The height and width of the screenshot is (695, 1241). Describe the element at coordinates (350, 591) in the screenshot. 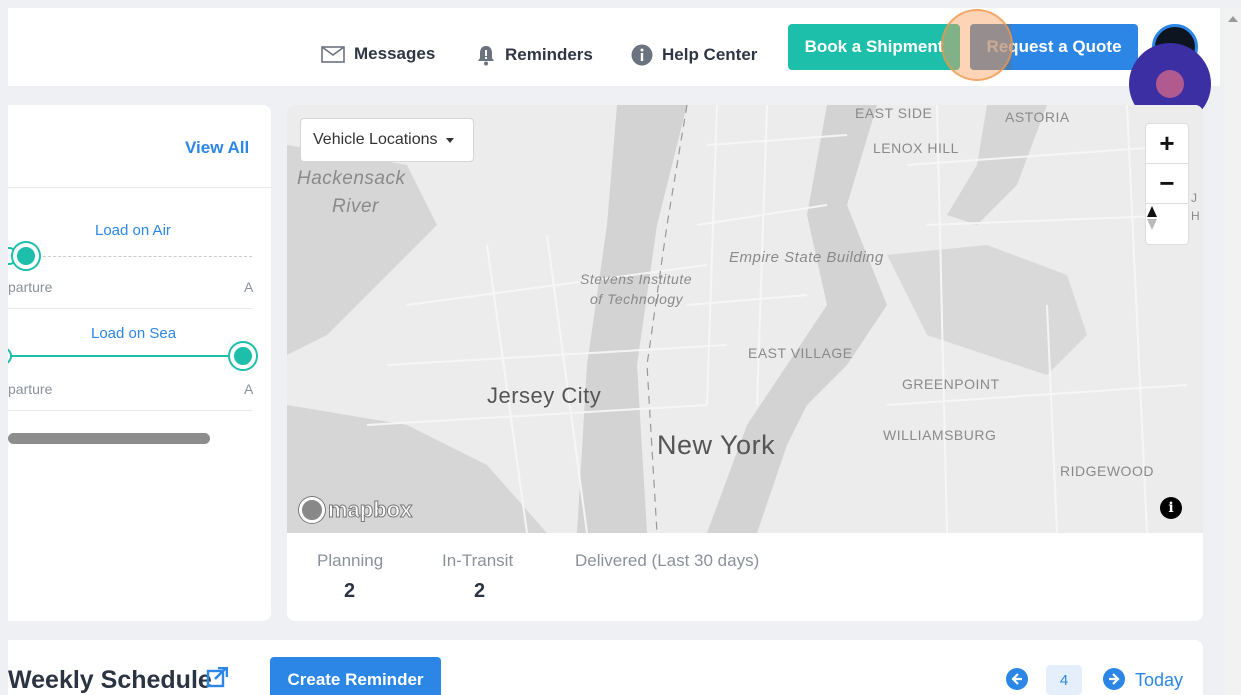

I see `planning-count: 2` at that location.